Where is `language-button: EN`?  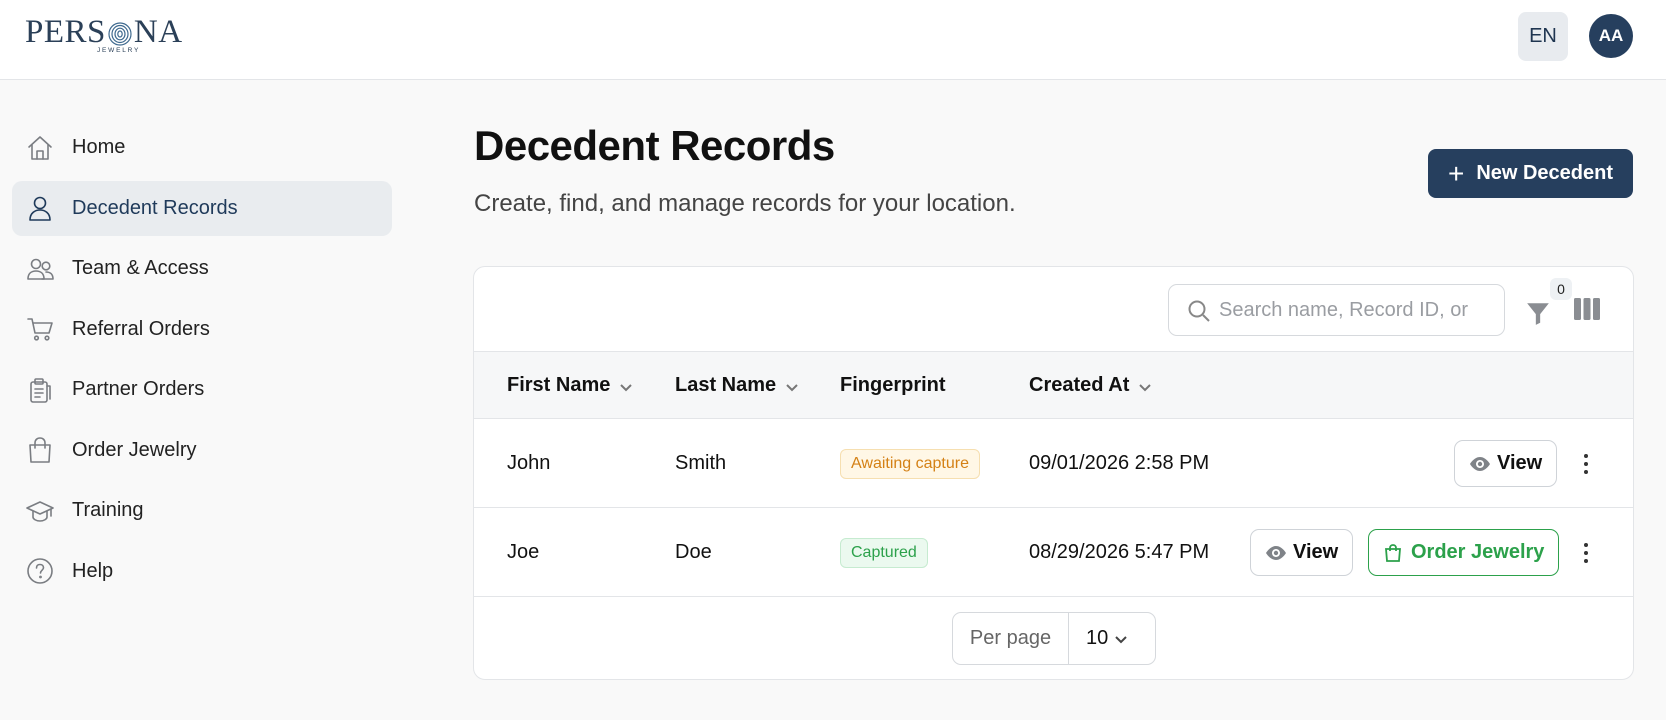
language-button: EN is located at coordinates (1543, 36).